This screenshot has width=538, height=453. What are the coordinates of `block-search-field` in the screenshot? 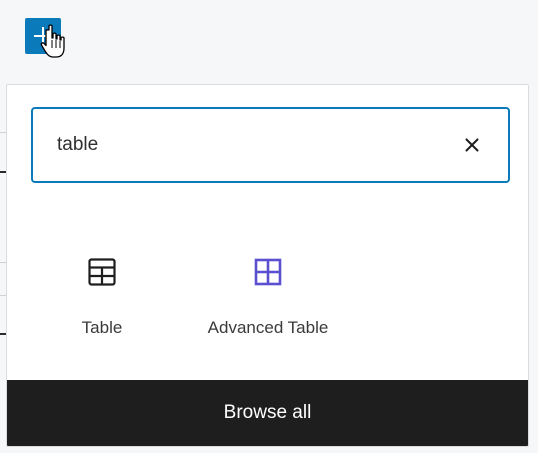 It's located at (270, 145).